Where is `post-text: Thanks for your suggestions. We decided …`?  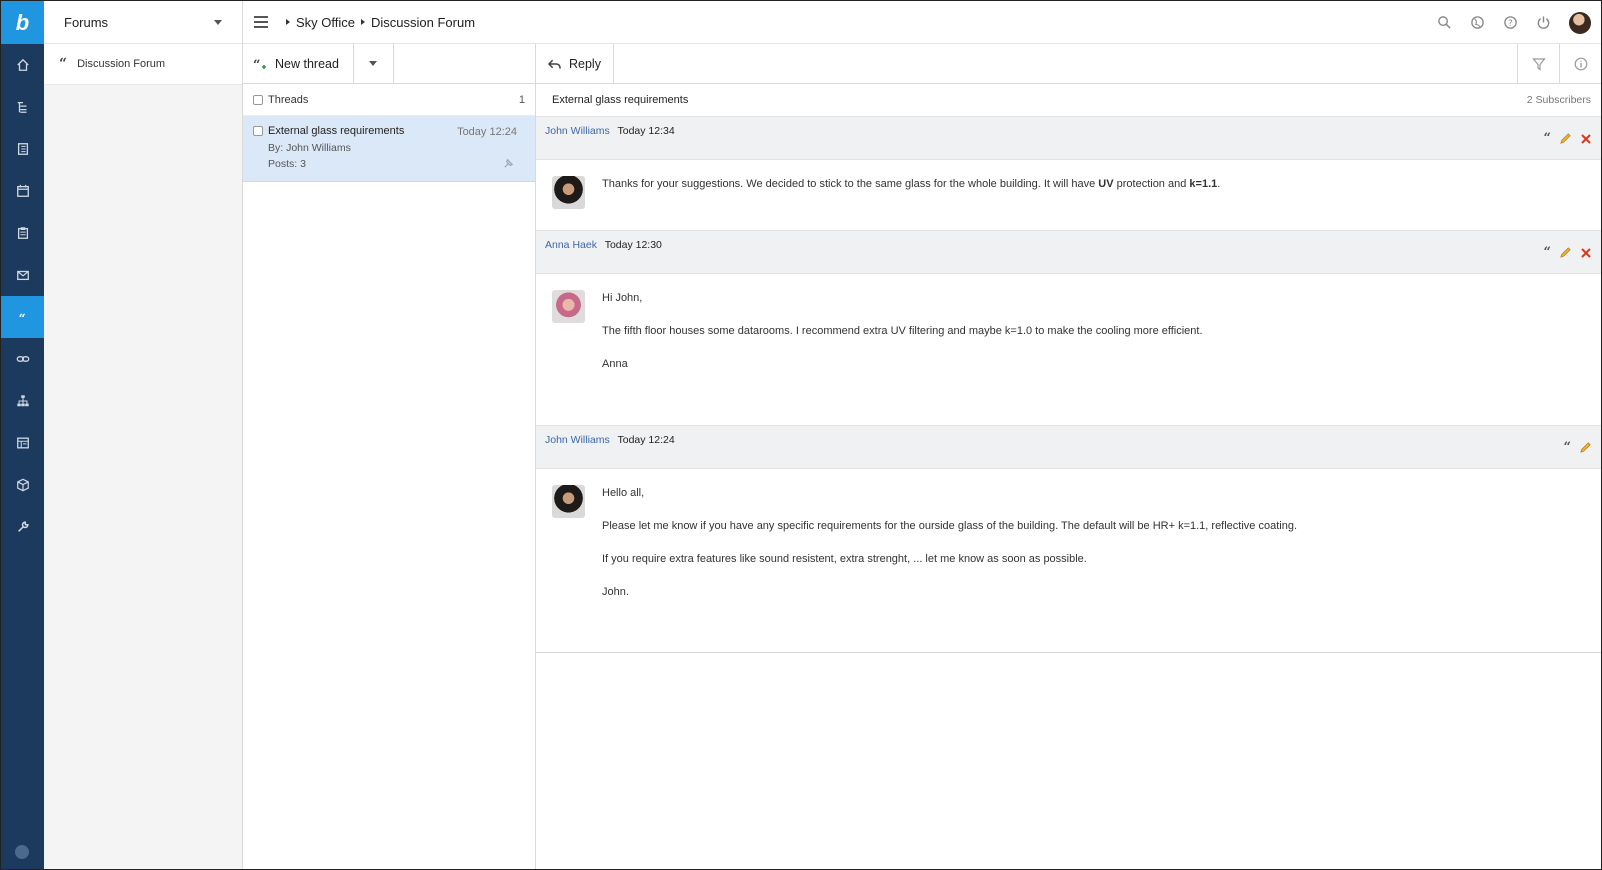
post-text: Thanks for your suggestions. We decided … is located at coordinates (850, 184).